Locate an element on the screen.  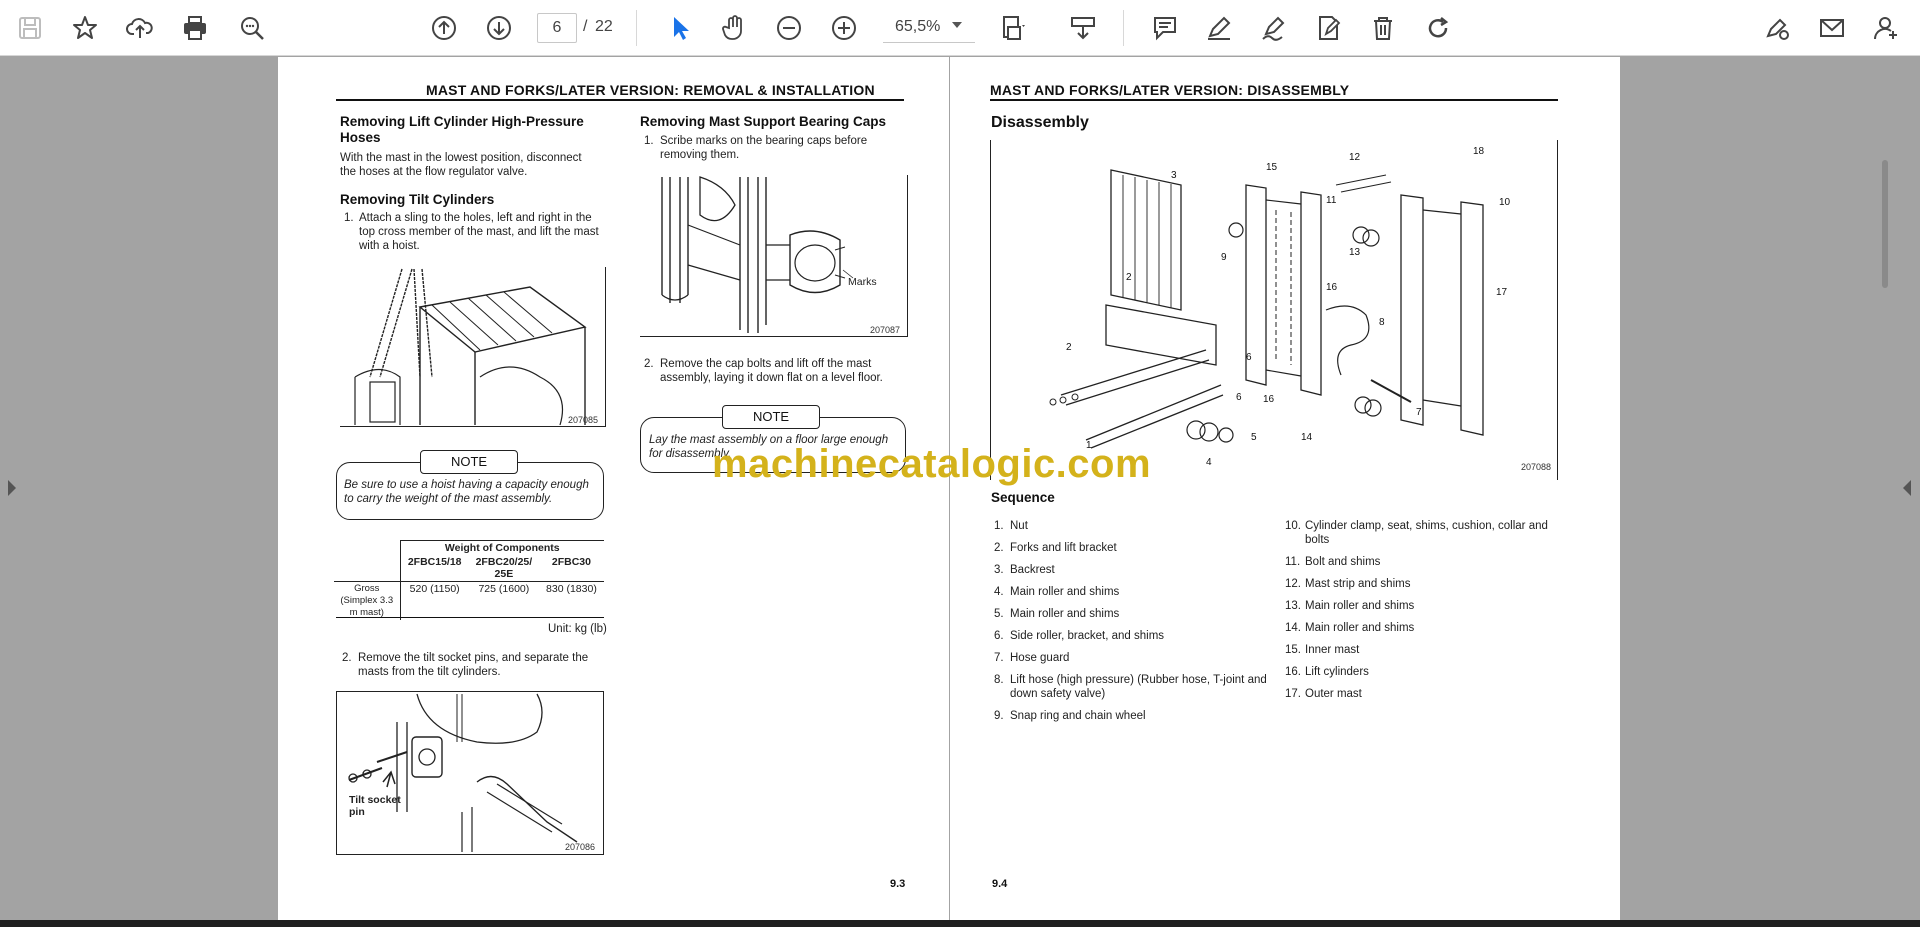
sequence-item: Nut is located at coordinates (1019, 526).